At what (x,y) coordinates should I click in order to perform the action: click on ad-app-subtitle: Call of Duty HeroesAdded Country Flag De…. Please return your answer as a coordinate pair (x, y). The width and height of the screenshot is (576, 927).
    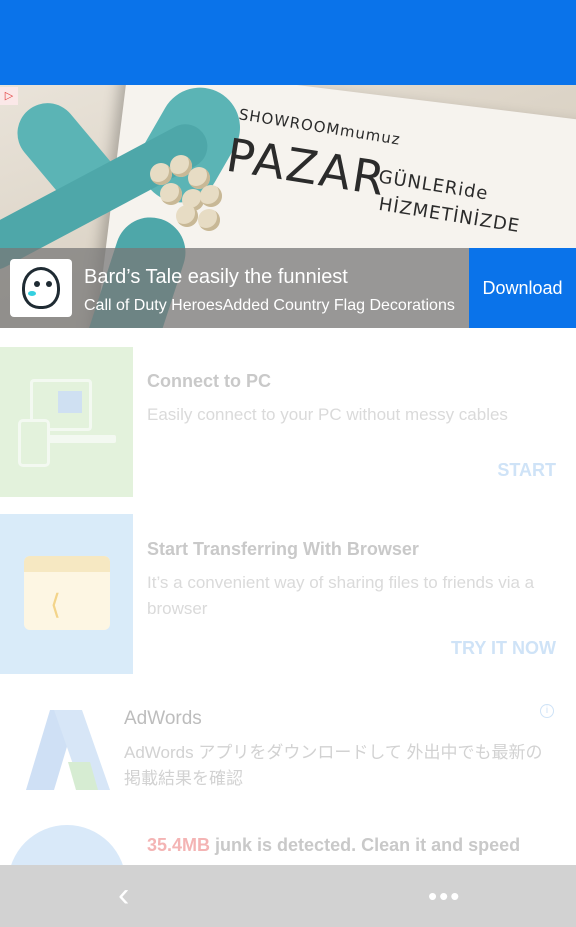
    Looking at the image, I should click on (269, 305).